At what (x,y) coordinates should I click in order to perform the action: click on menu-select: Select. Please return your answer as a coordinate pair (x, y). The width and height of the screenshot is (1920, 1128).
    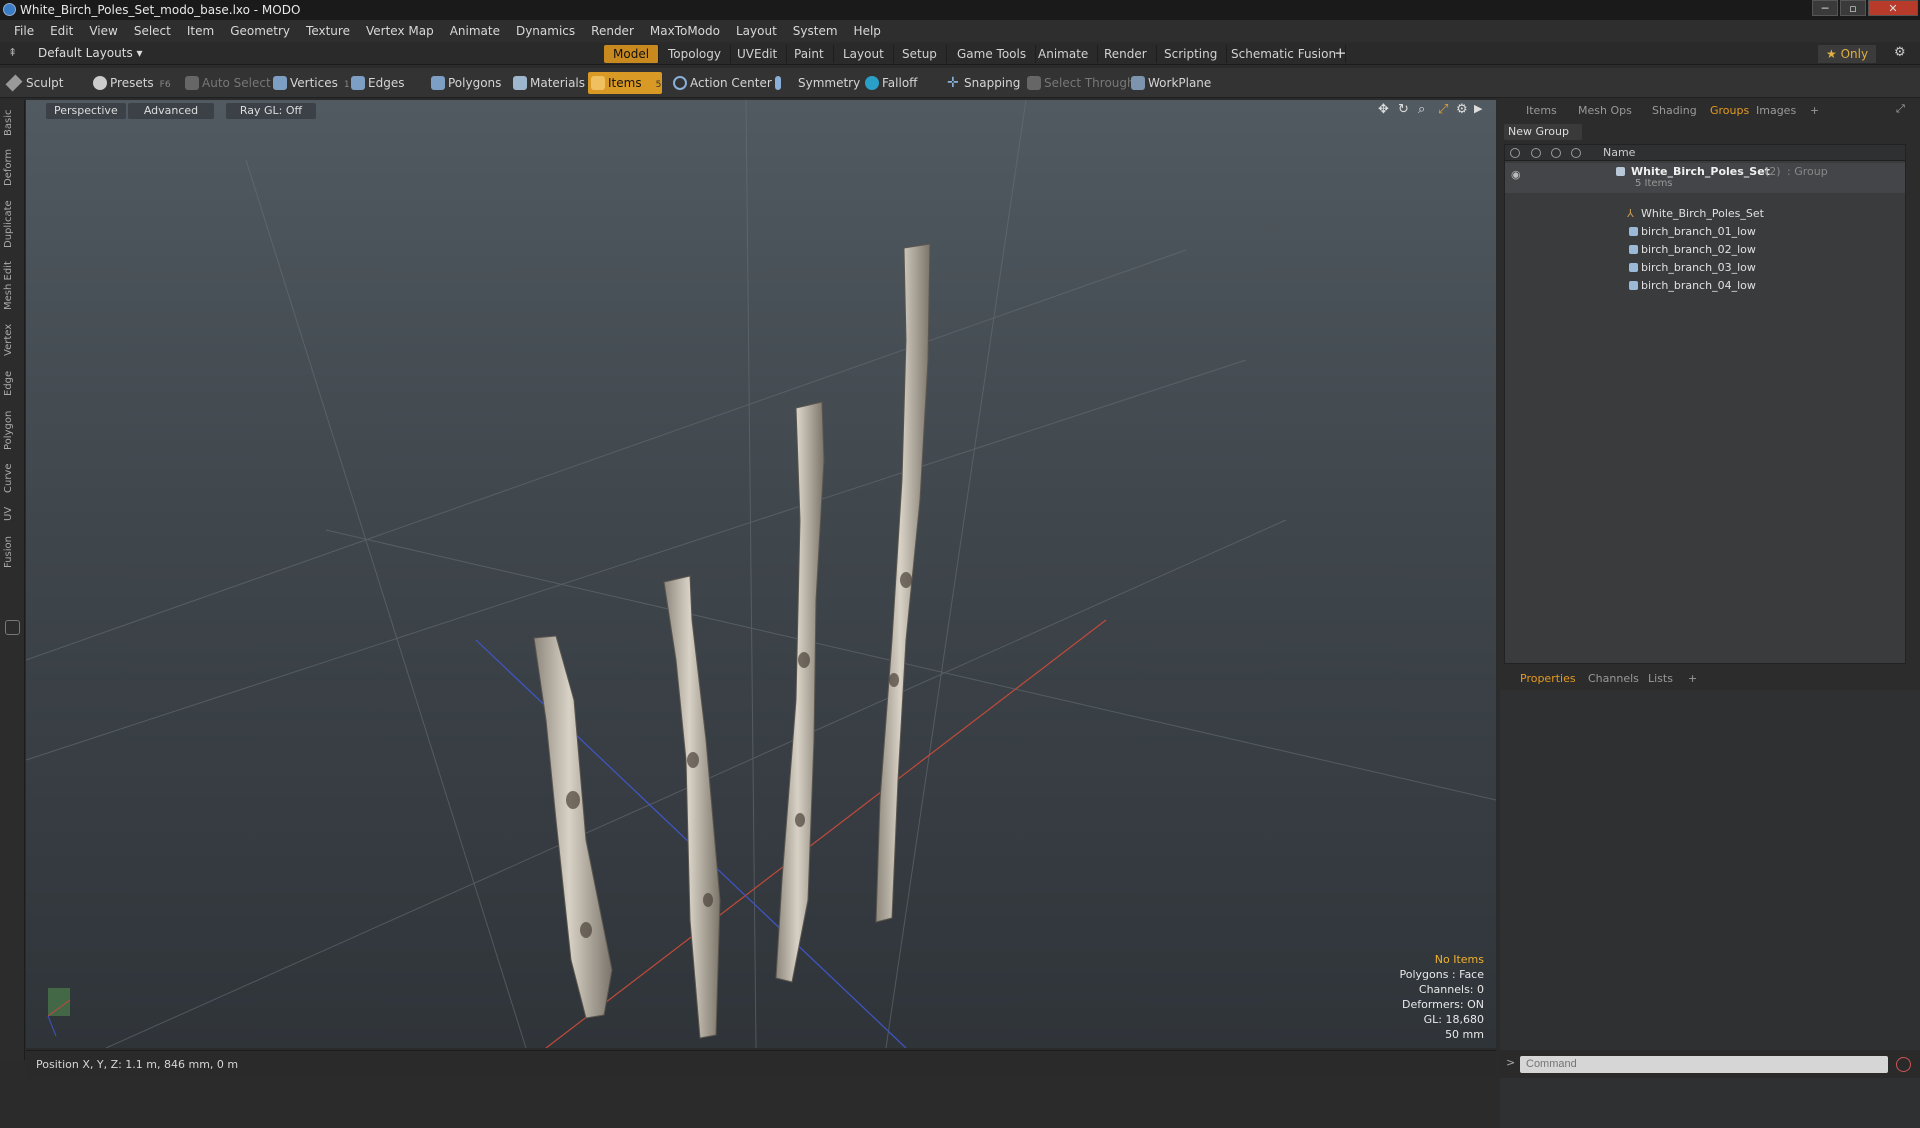
    Looking at the image, I should click on (152, 31).